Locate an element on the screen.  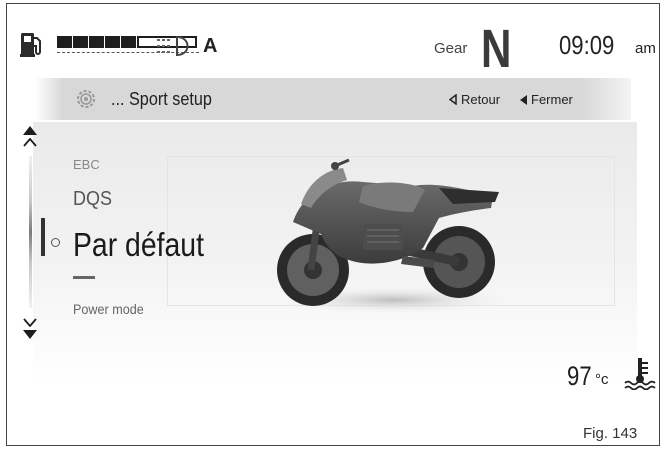
fuel-pump-icon is located at coordinates (30, 45).